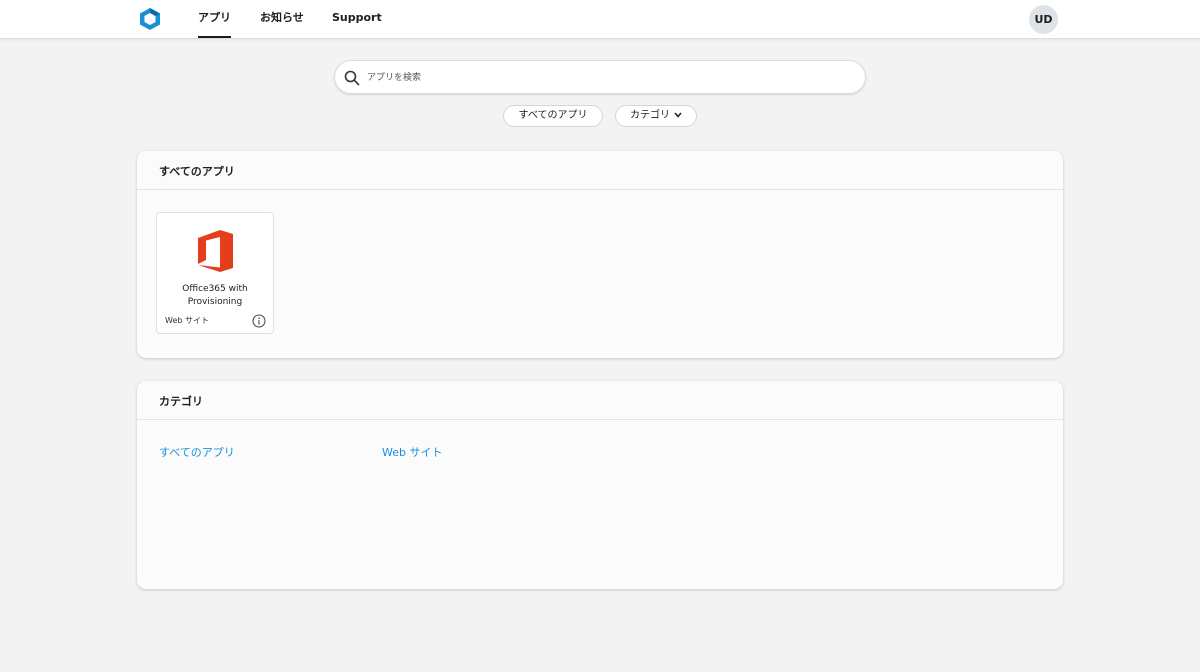 The image size is (1200, 672). What do you see at coordinates (215, 273) in the screenshot?
I see `app-tile-office365: Office365 with Provisioning Web サイト` at bounding box center [215, 273].